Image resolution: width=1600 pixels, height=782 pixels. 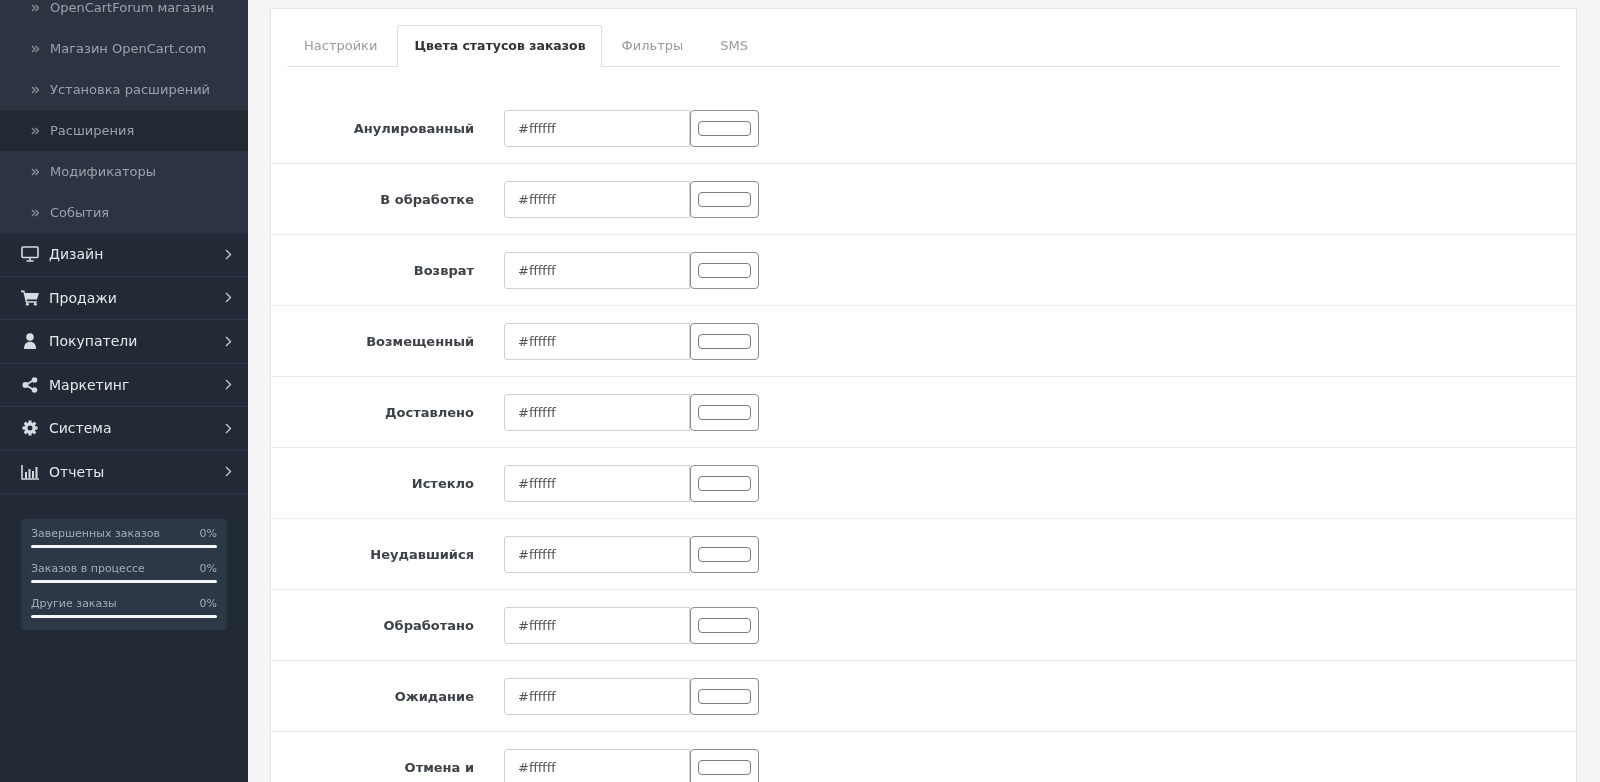 What do you see at coordinates (124, 48) in the screenshot?
I see `submenu-item: Магазин OpenCart.com` at bounding box center [124, 48].